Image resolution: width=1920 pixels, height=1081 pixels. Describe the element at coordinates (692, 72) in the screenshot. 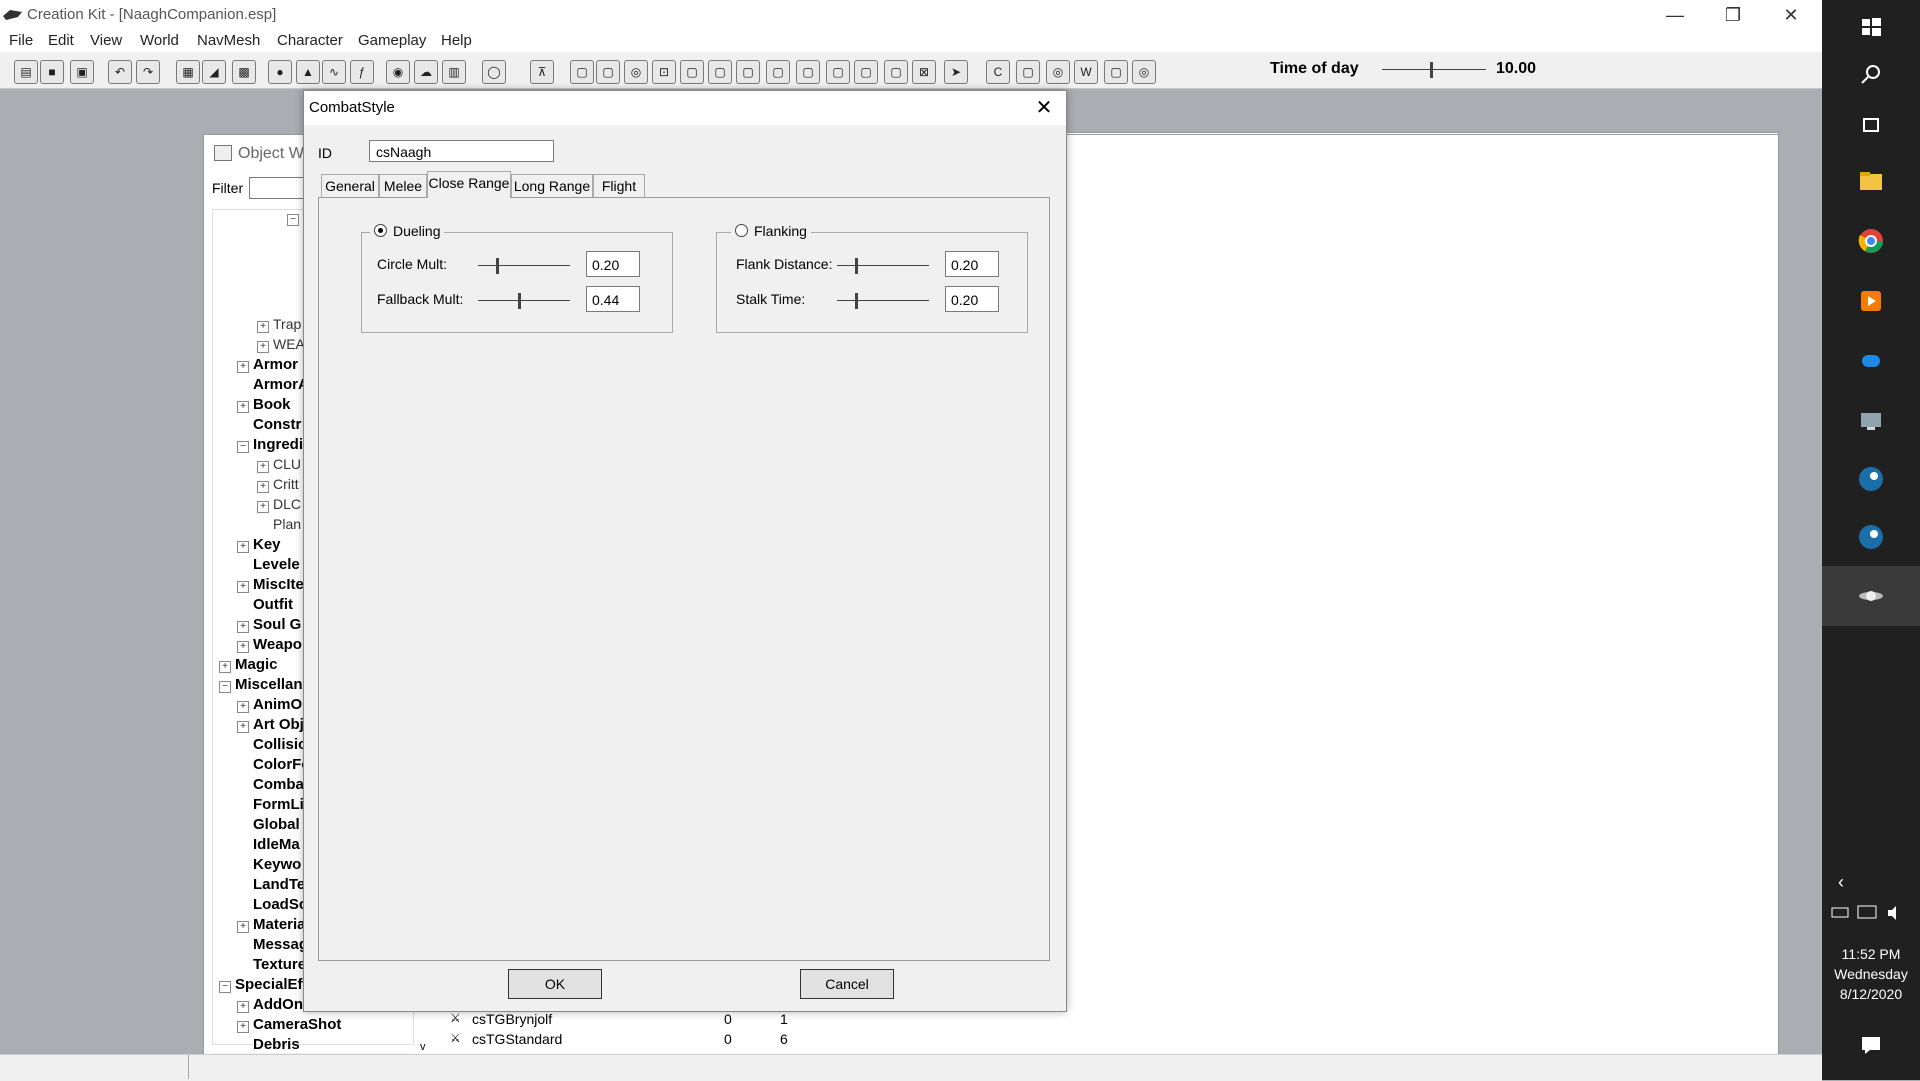

I see `toolbar-cube5-button: ▢` at that location.